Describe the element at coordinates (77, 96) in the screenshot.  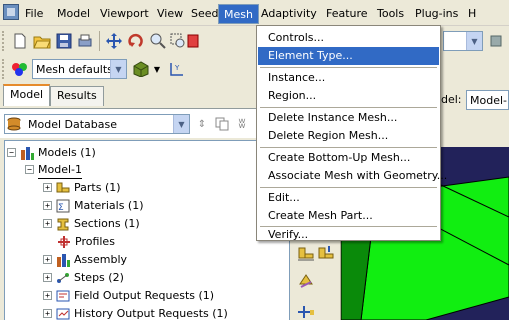
I see `tab-results: Results` at that location.